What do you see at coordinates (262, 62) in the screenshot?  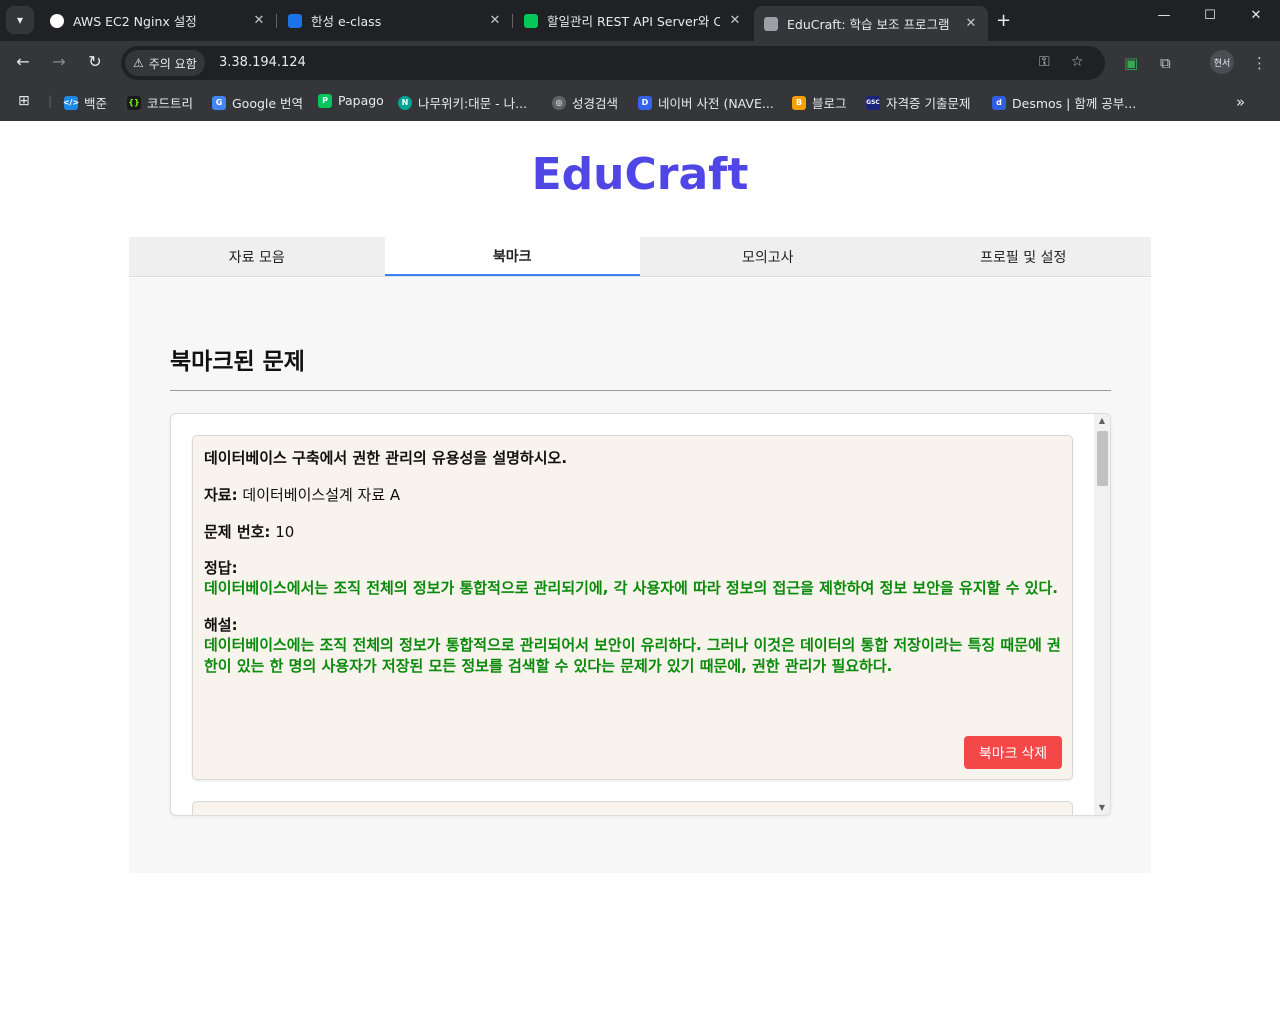 I see `url-text: 3.38.194.124` at bounding box center [262, 62].